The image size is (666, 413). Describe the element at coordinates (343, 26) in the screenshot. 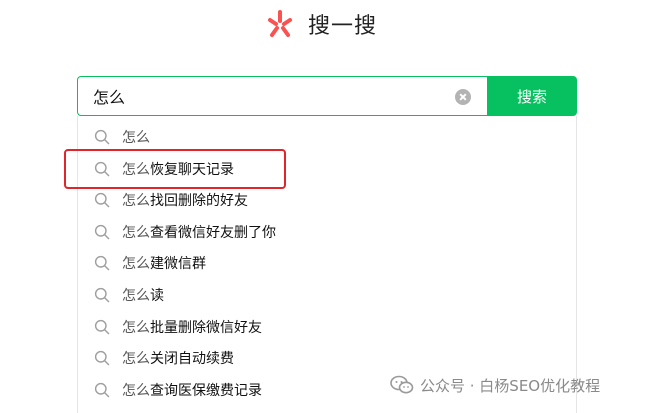

I see `logo-title: 搜一搜` at that location.